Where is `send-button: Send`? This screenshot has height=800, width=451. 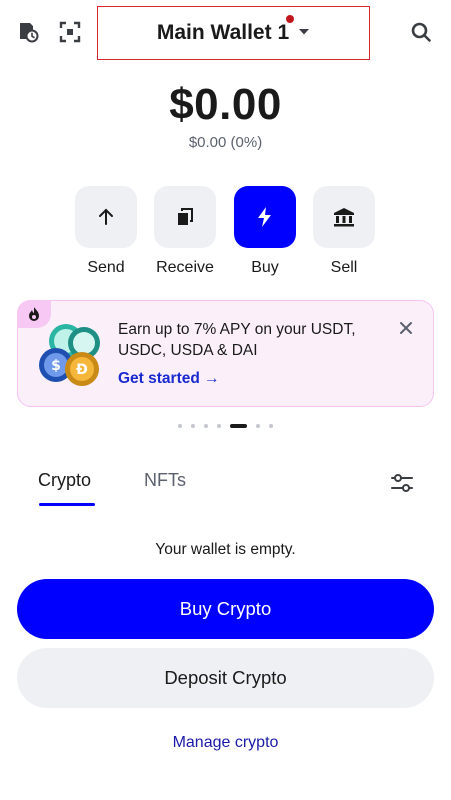 send-button: Send is located at coordinates (106, 231).